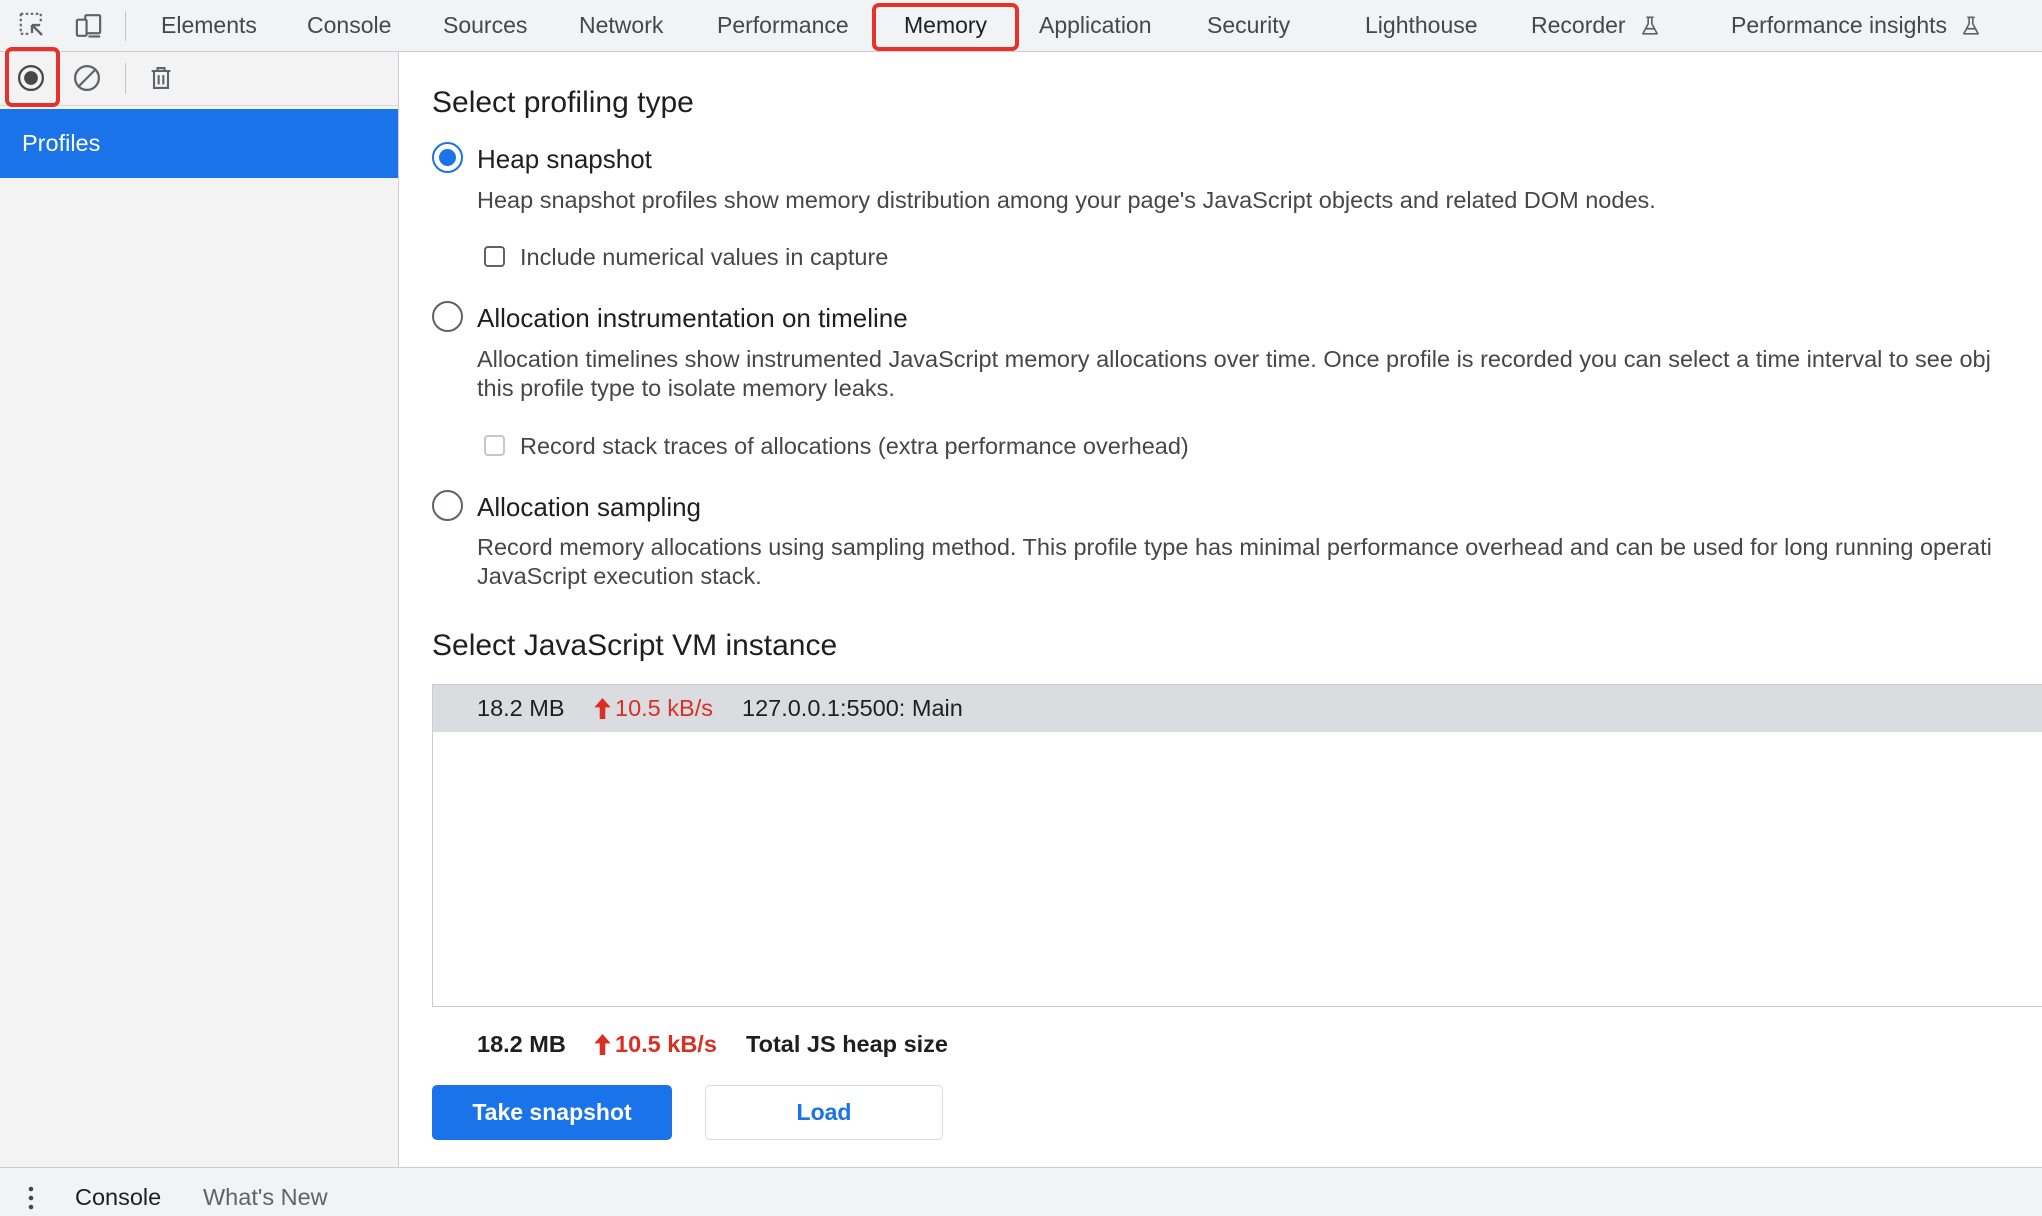  I want to click on total-heap-rate-value: 10.5 kB/s, so click(666, 1044).